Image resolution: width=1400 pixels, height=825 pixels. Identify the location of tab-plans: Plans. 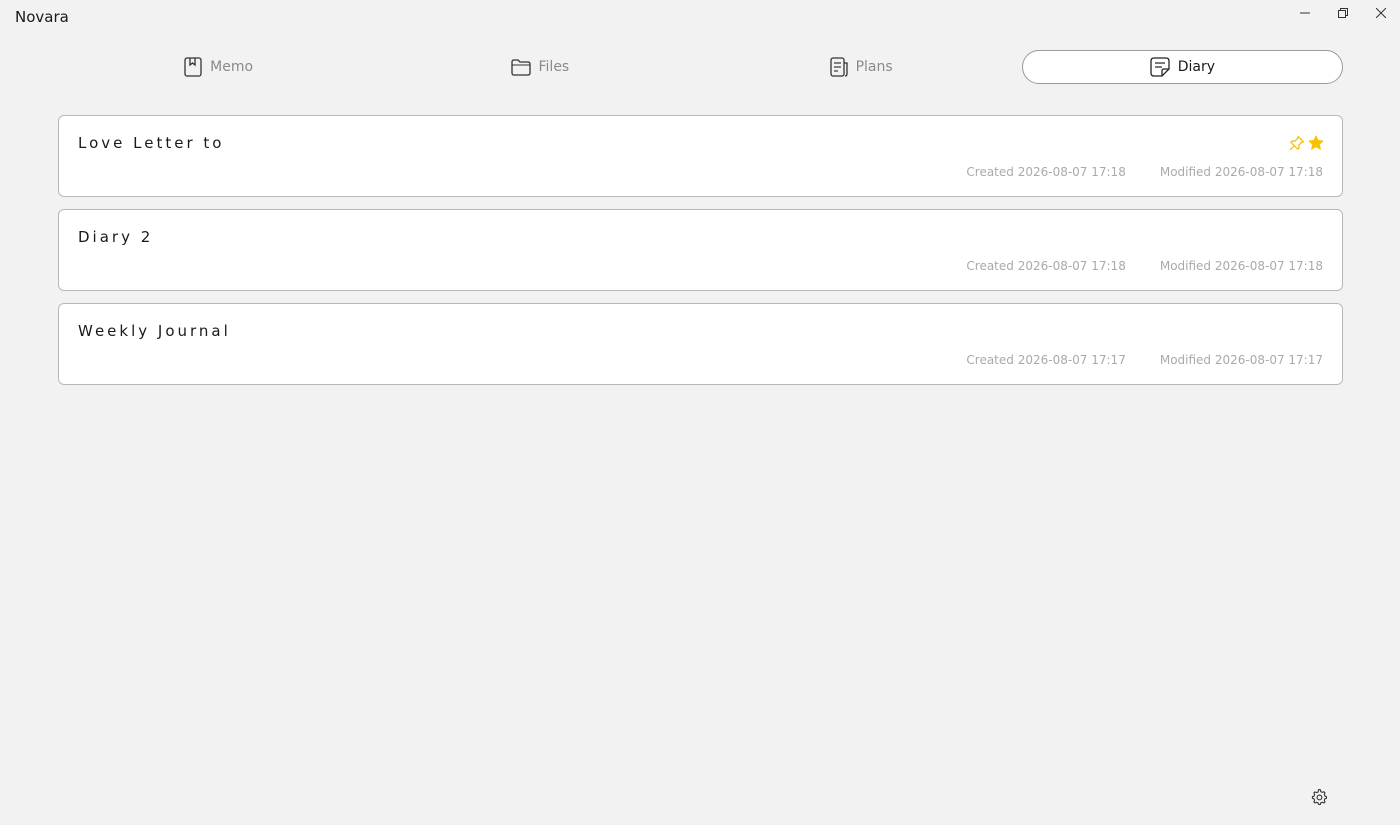
(861, 67).